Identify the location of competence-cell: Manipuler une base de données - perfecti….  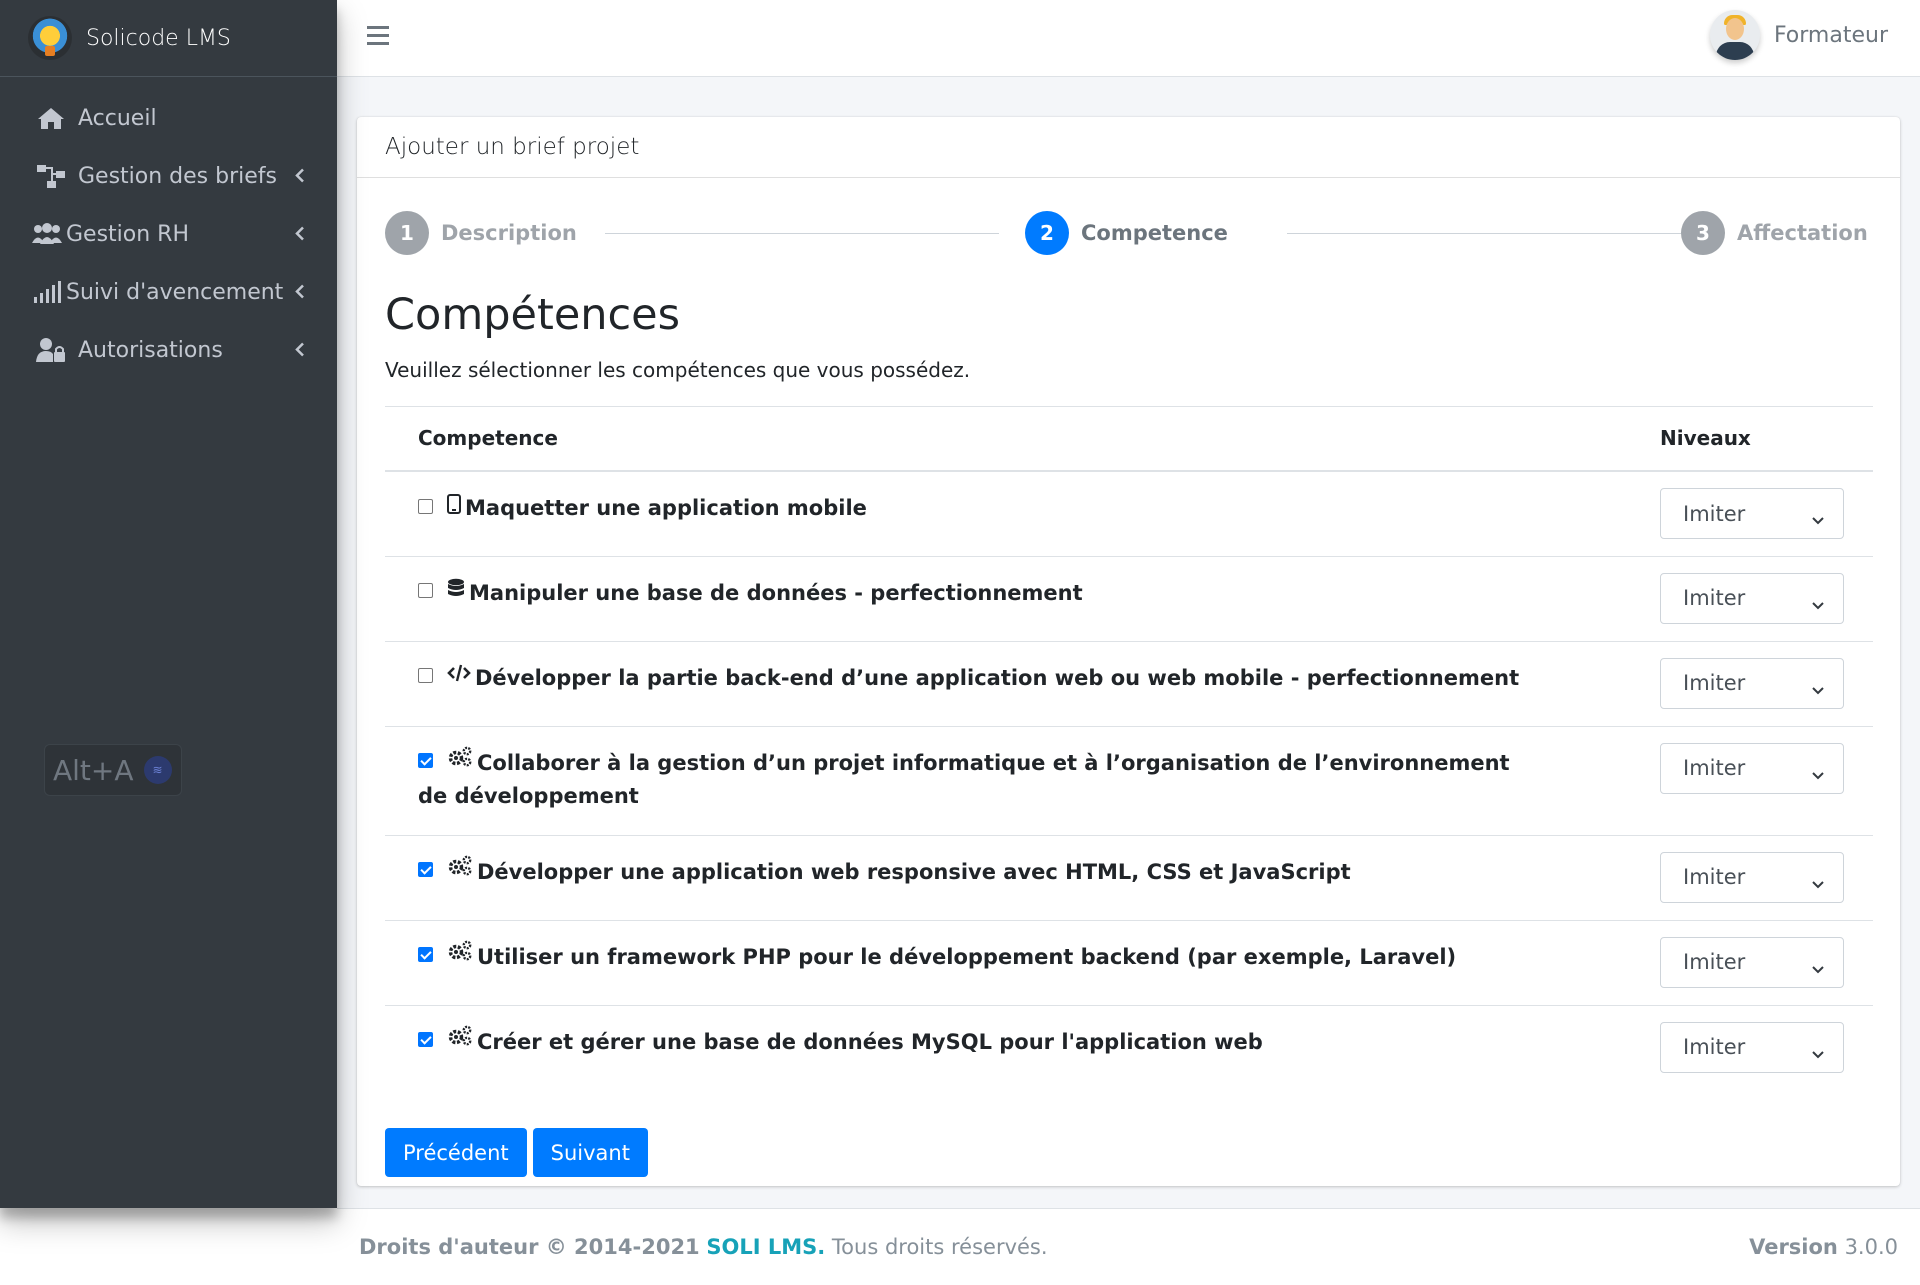
(1022, 598).